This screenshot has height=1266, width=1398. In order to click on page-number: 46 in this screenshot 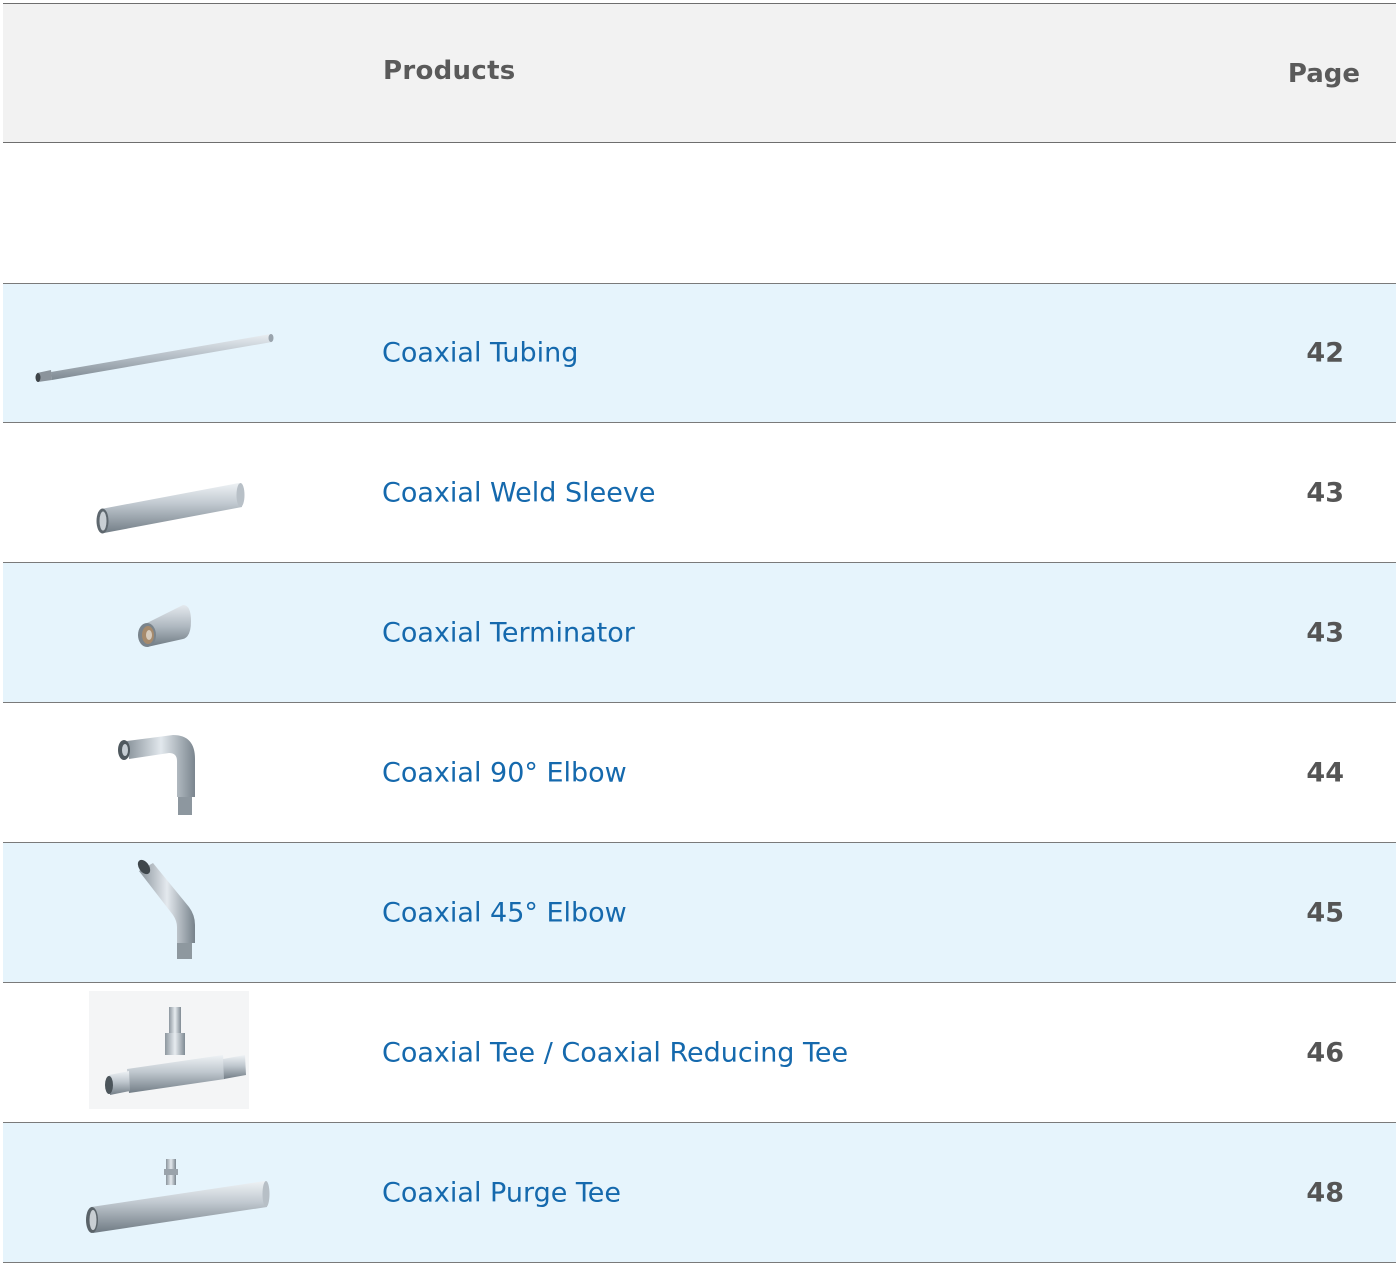, I will do `click(1325, 1052)`.